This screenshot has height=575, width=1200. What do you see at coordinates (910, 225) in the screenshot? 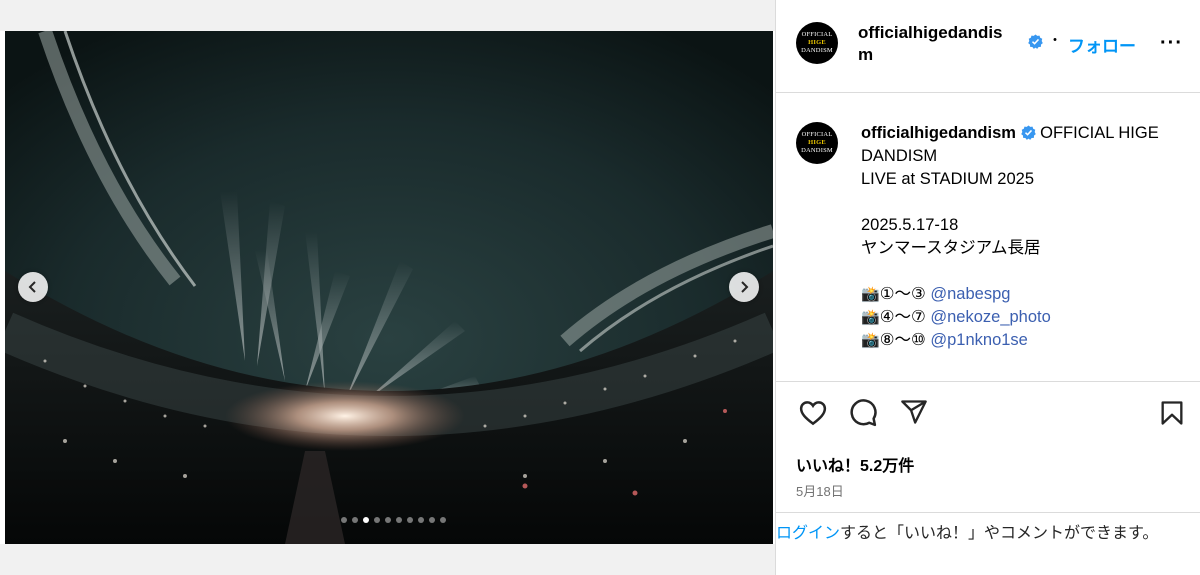
I see `caption-line: 2025.5.17-18` at bounding box center [910, 225].